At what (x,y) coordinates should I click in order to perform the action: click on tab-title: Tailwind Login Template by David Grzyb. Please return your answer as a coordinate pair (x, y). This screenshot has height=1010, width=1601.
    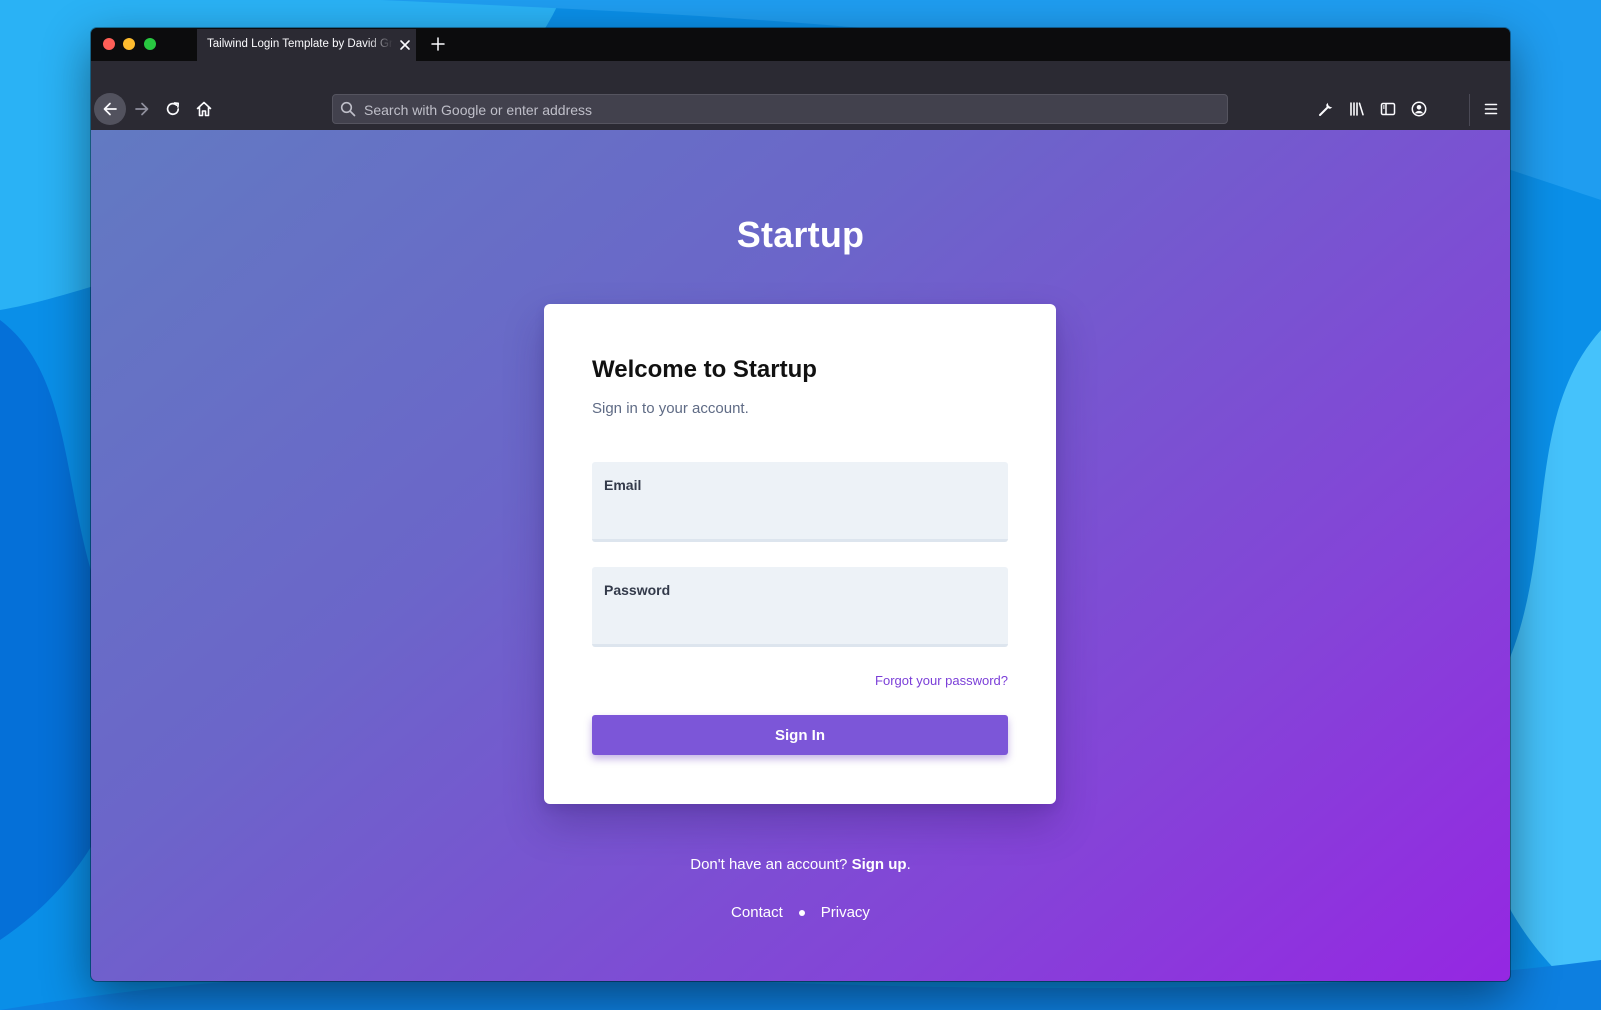
    Looking at the image, I should click on (300, 44).